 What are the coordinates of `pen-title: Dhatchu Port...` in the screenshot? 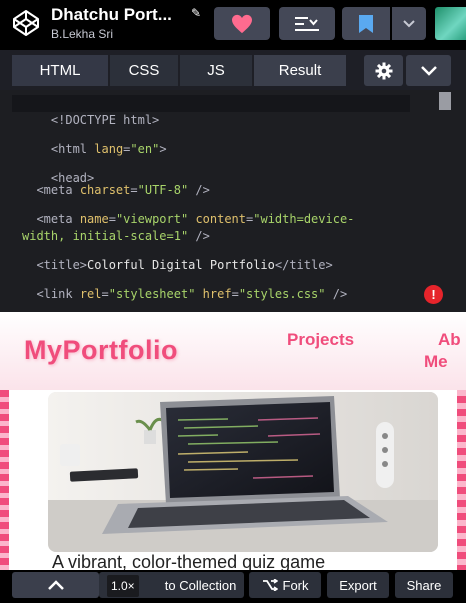 It's located at (111, 15).